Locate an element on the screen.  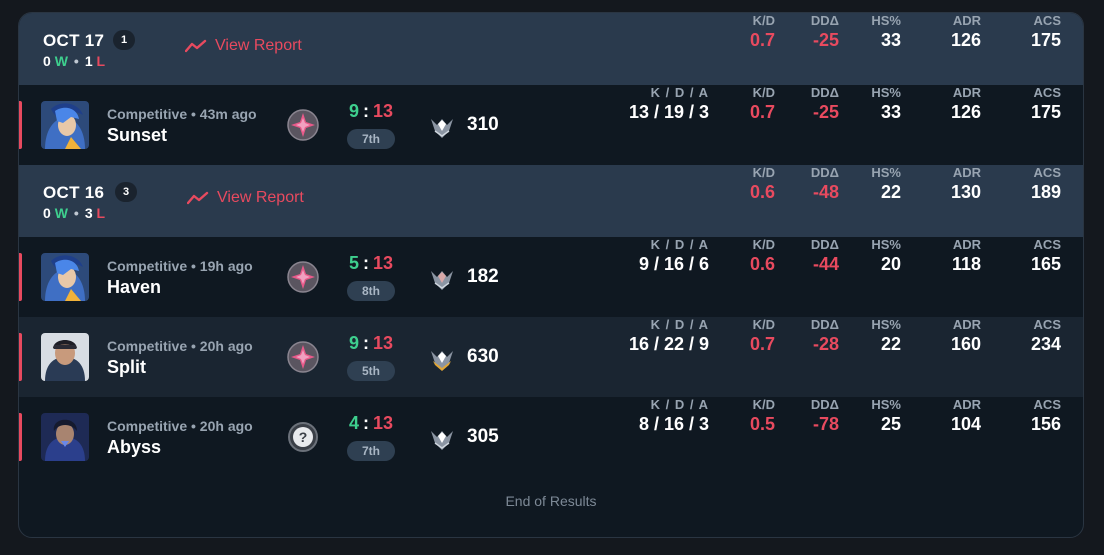
kda: K / D / A 16 / 22 / 9 is located at coordinates (668, 335).